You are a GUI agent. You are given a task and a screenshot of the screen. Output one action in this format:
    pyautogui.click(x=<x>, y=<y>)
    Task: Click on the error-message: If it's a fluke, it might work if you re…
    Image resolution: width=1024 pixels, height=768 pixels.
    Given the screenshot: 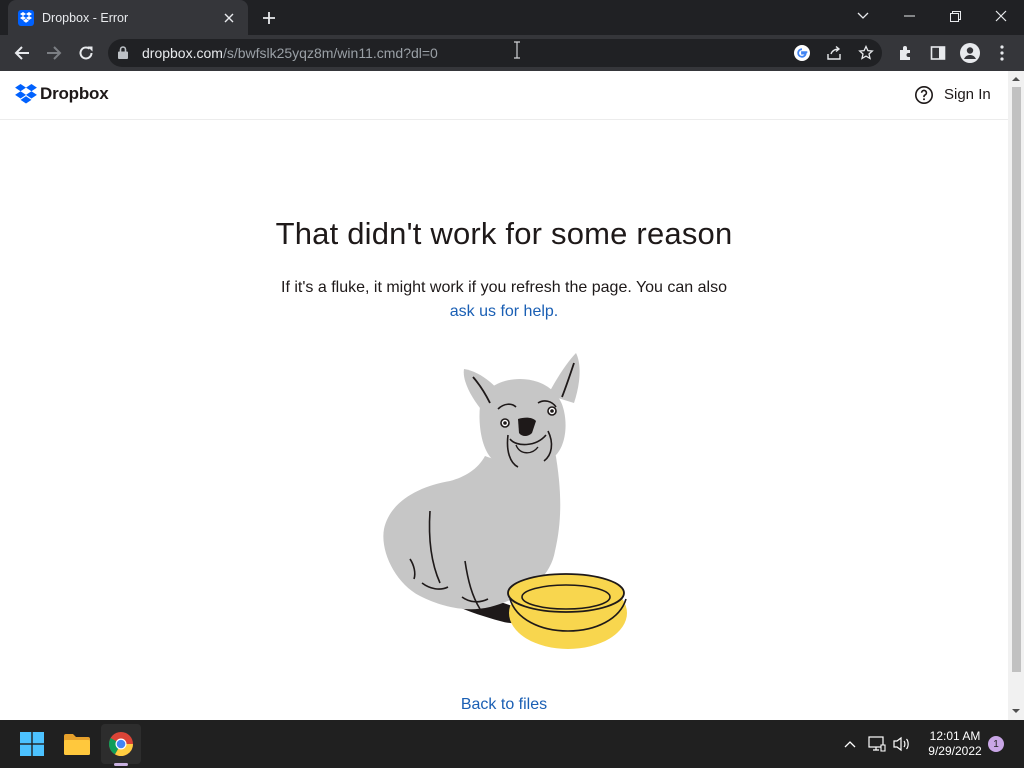 What is the action you would take?
    pyautogui.click(x=504, y=300)
    